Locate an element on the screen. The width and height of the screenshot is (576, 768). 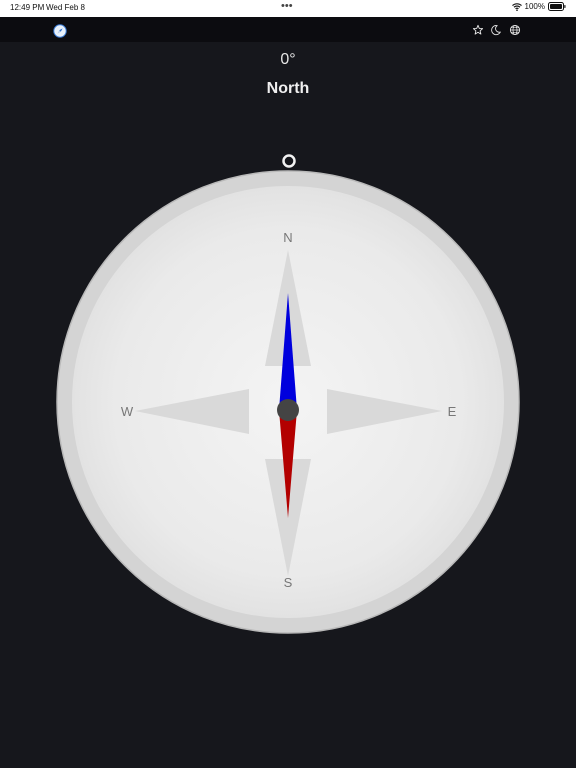
cardinal-s: S is located at coordinates (288, 582).